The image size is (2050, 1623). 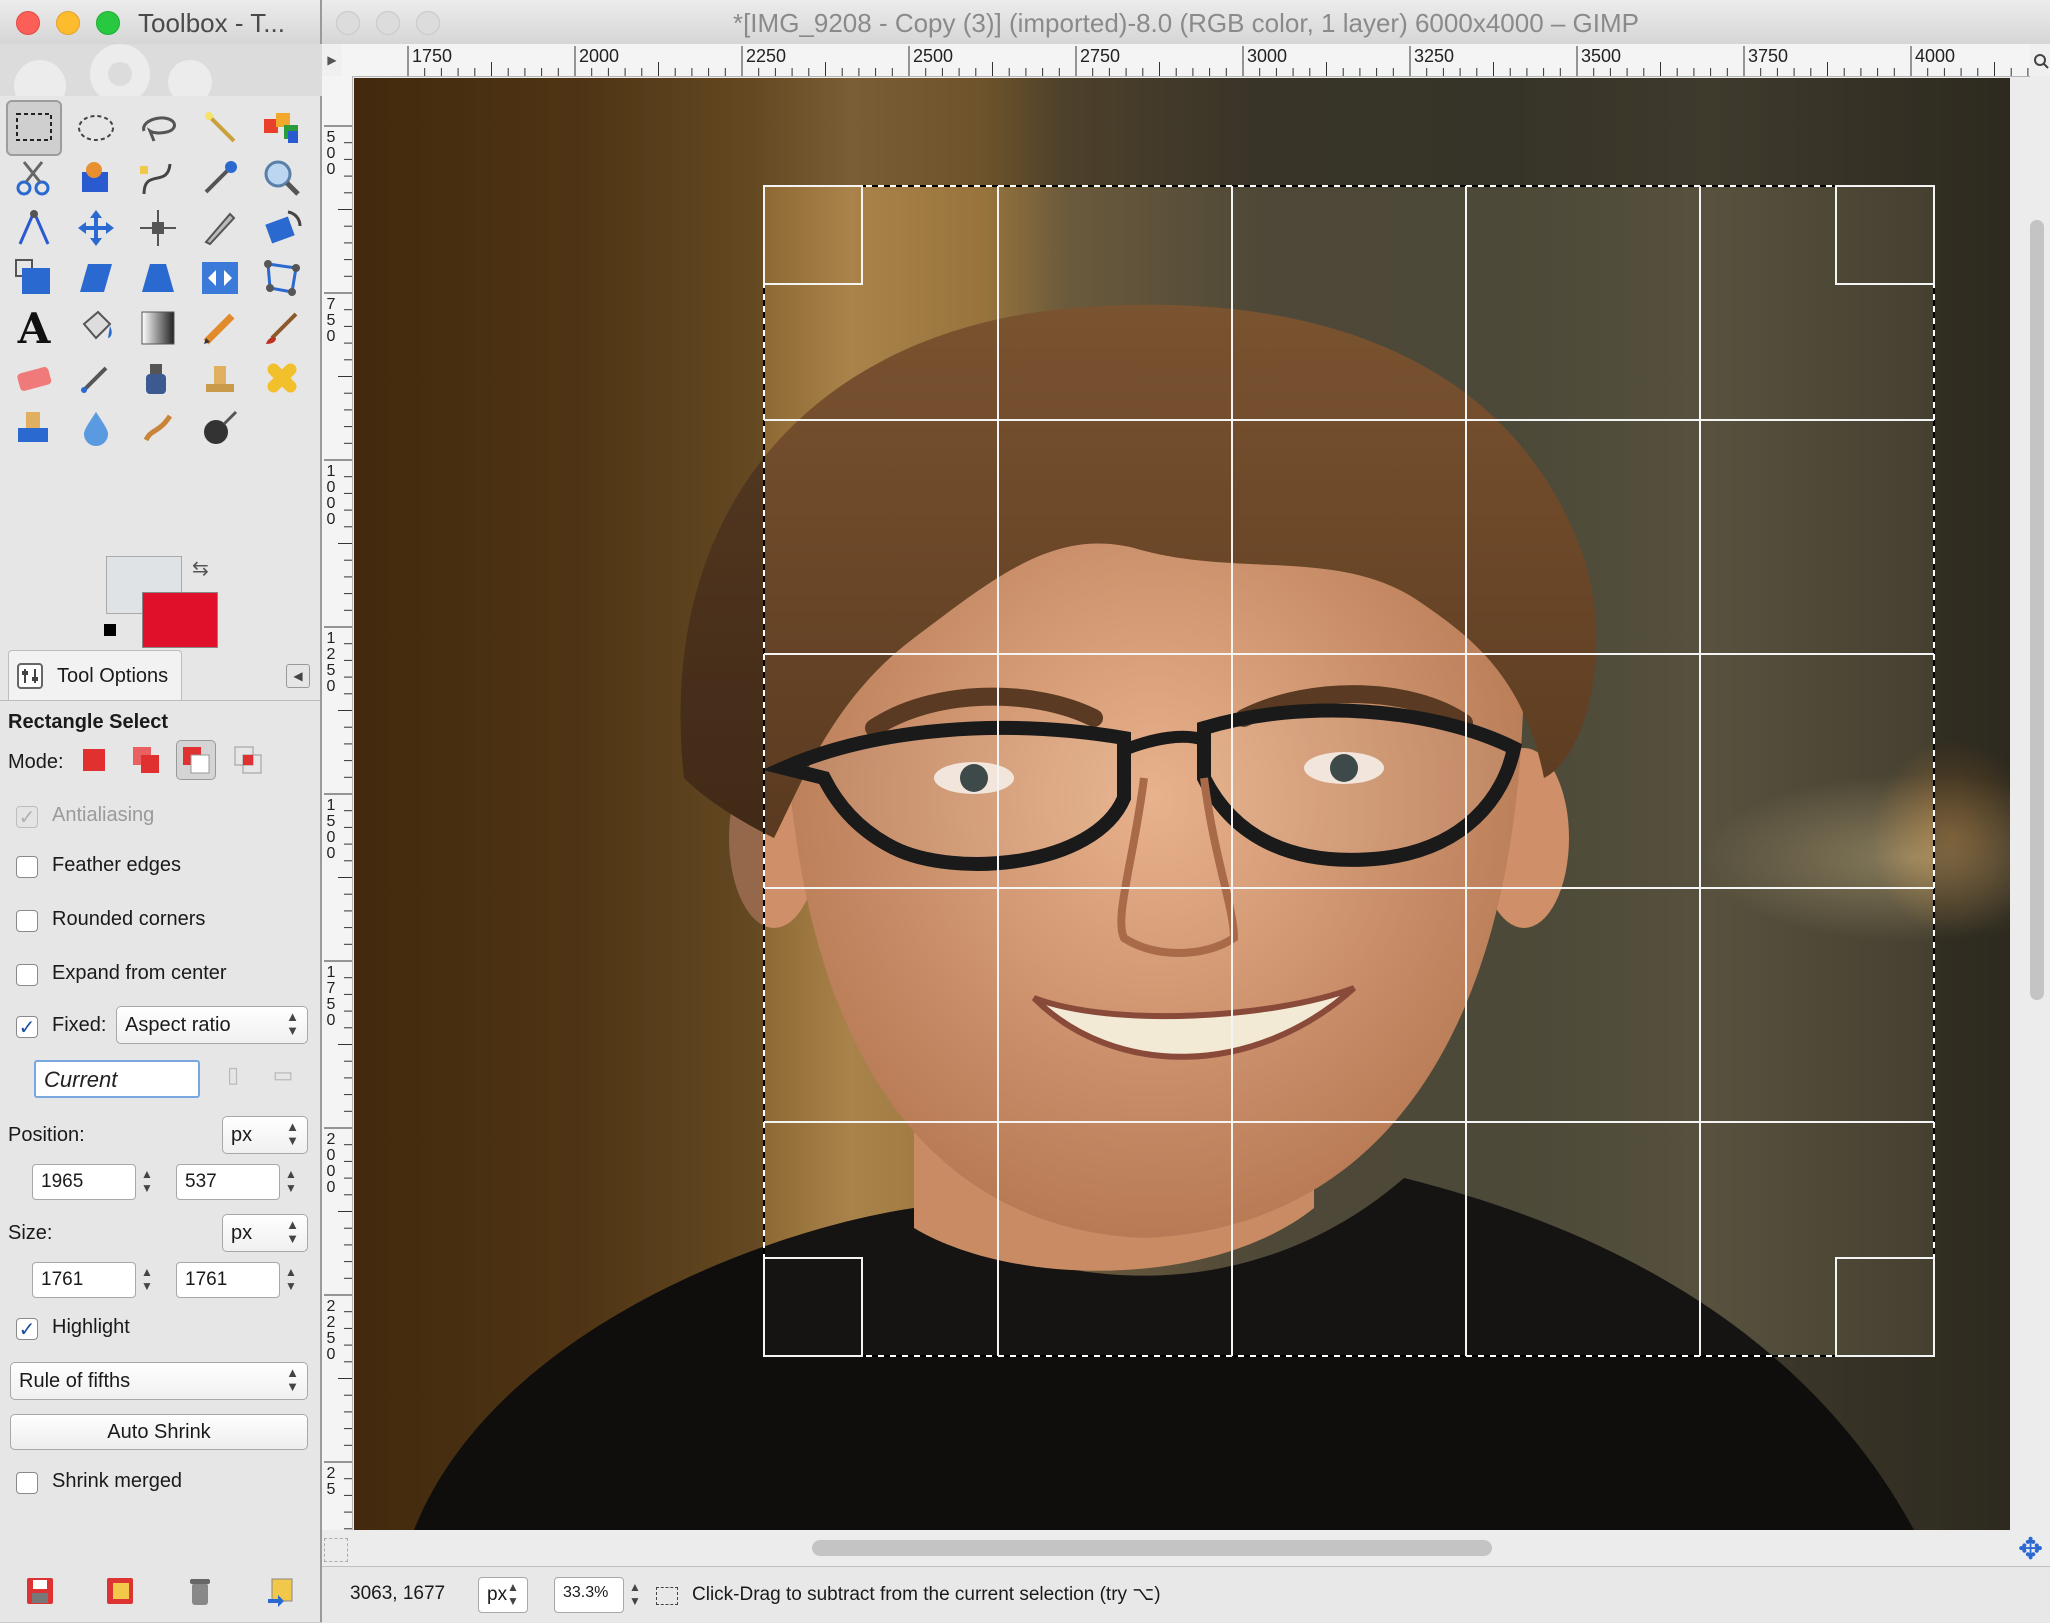 I want to click on tool-name: Rectangle Select, so click(x=88, y=722).